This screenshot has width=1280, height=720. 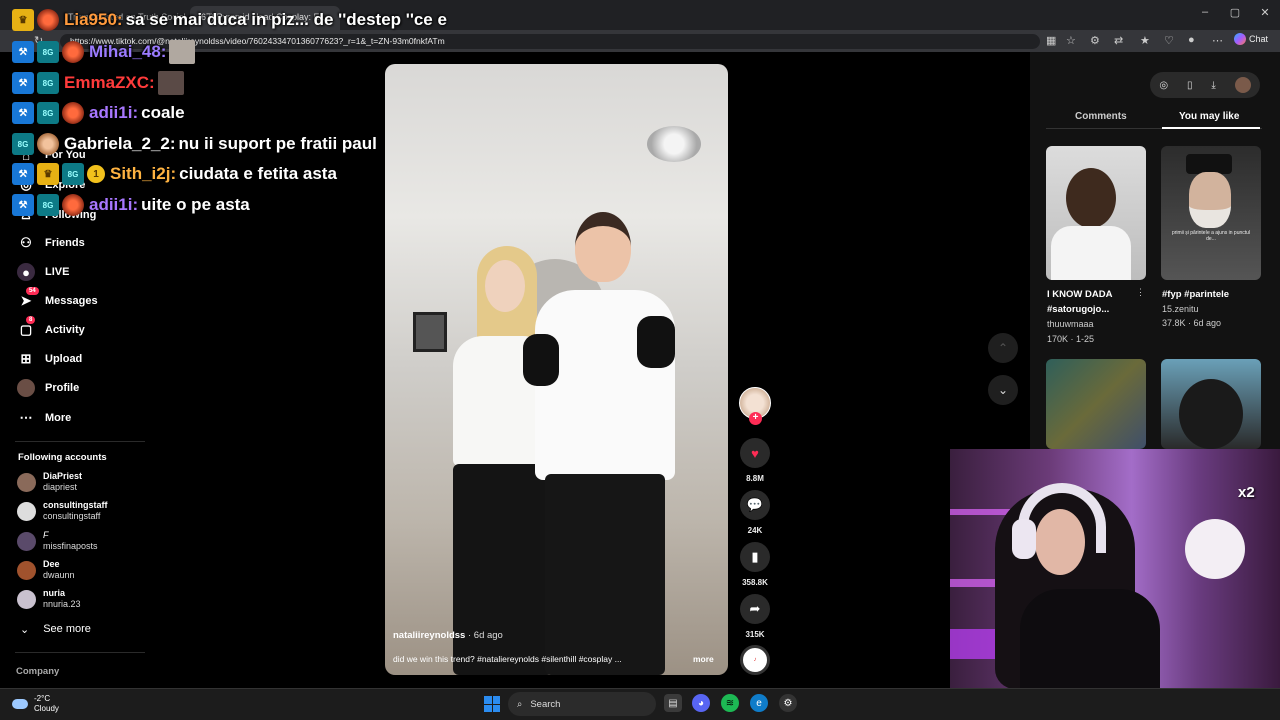 I want to click on minimize-icon: –, so click(x=1205, y=12).